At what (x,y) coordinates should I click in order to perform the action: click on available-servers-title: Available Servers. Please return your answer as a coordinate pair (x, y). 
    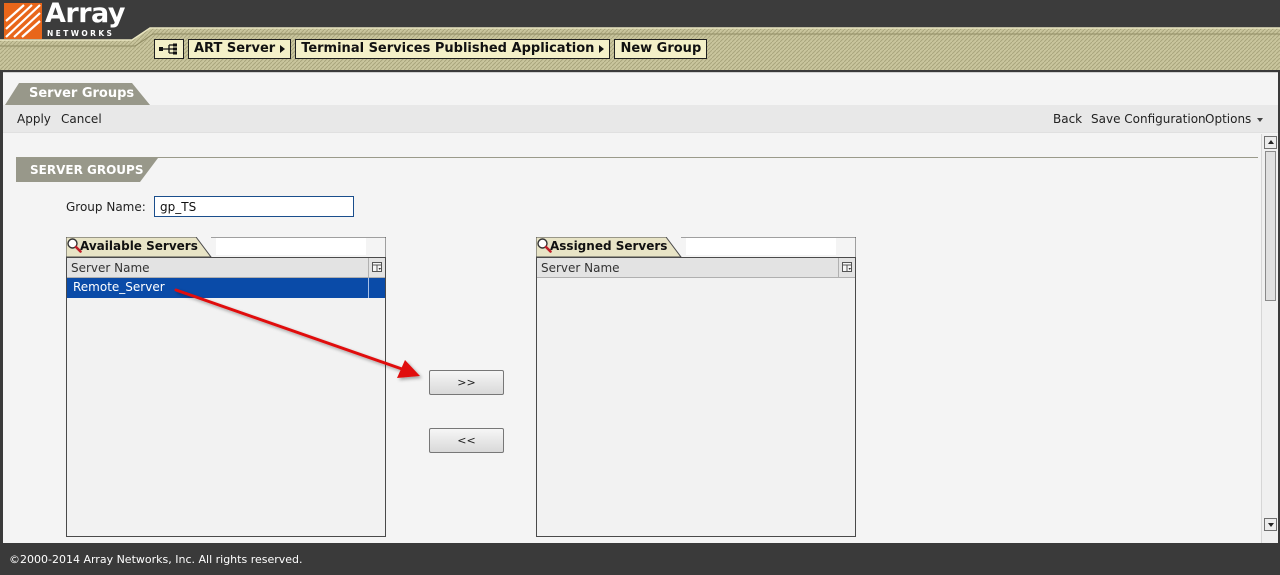
    Looking at the image, I should click on (139, 246).